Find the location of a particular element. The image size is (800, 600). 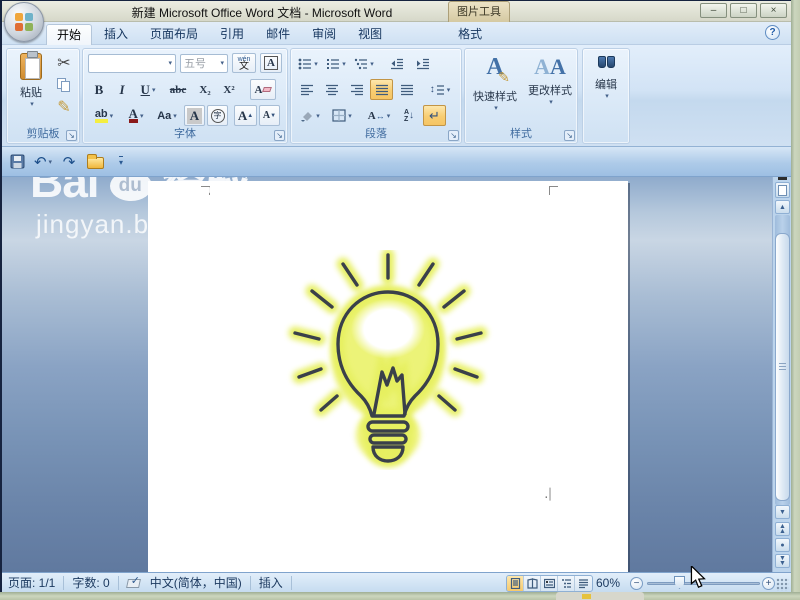

editing-group: 编辑 ▾ is located at coordinates (606, 96).